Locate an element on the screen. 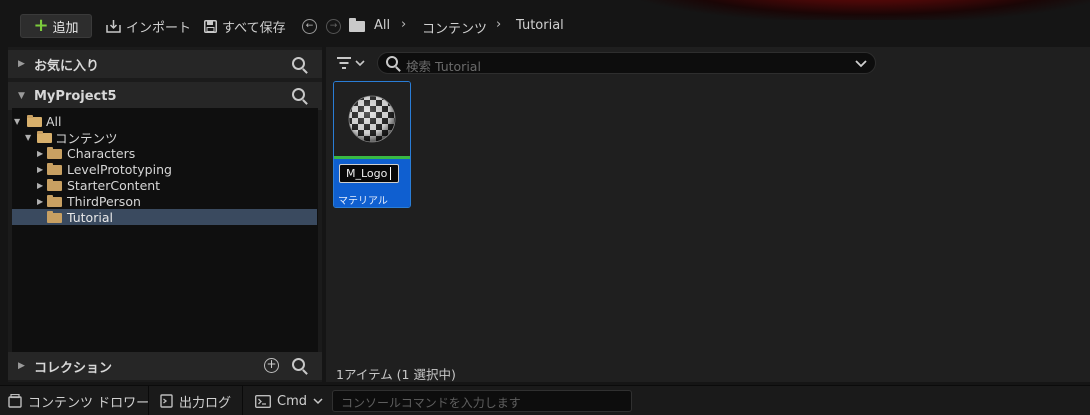 Image resolution: width=1090 pixels, height=415 pixels. asset-tile: M_Logo マテリアル is located at coordinates (372, 144).